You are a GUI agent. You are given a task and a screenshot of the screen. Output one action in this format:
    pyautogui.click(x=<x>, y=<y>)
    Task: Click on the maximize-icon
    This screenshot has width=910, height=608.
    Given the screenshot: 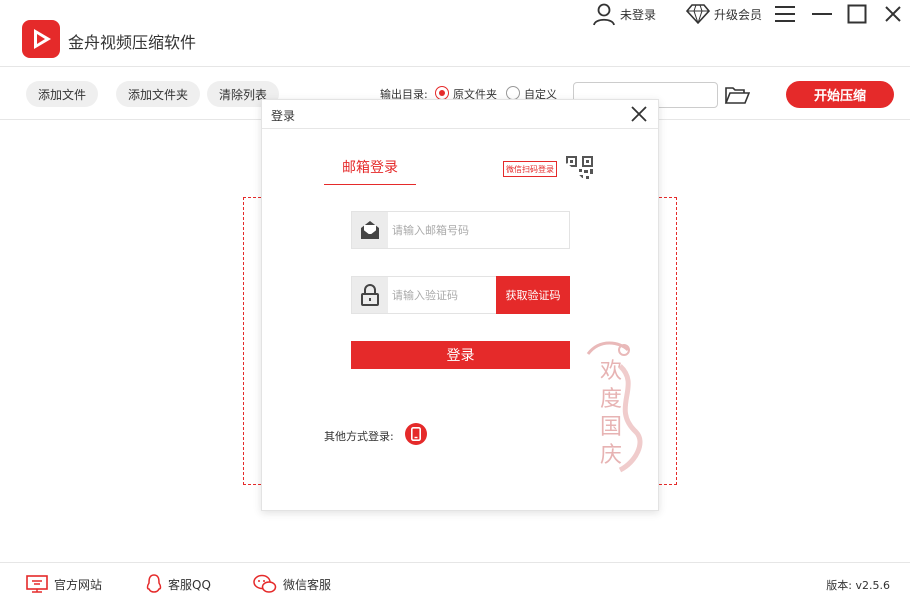 What is the action you would take?
    pyautogui.click(x=857, y=14)
    